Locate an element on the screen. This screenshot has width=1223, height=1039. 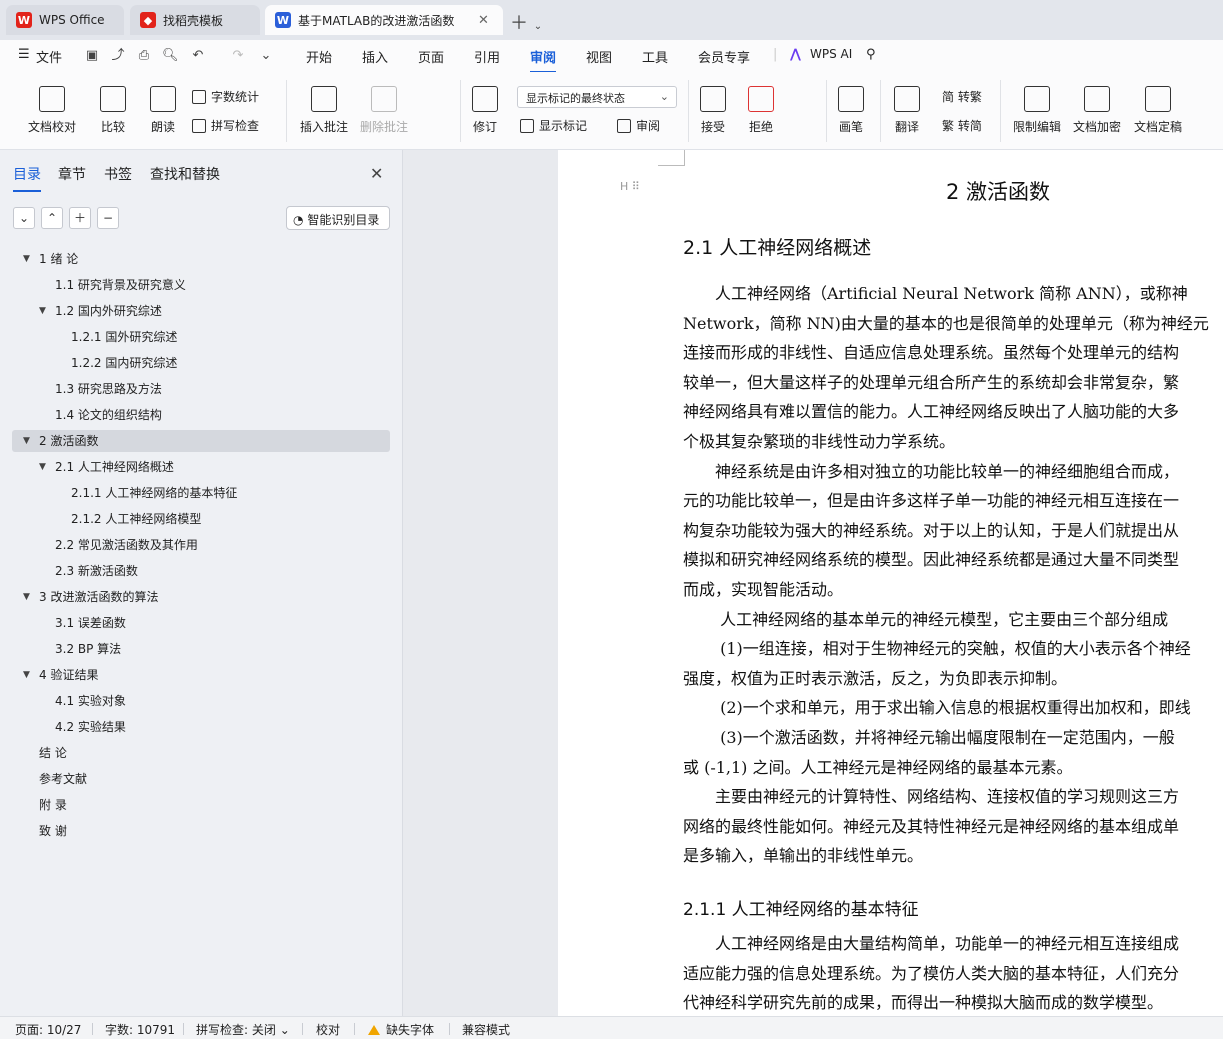
proof-status: 校对 is located at coordinates (328, 1029).